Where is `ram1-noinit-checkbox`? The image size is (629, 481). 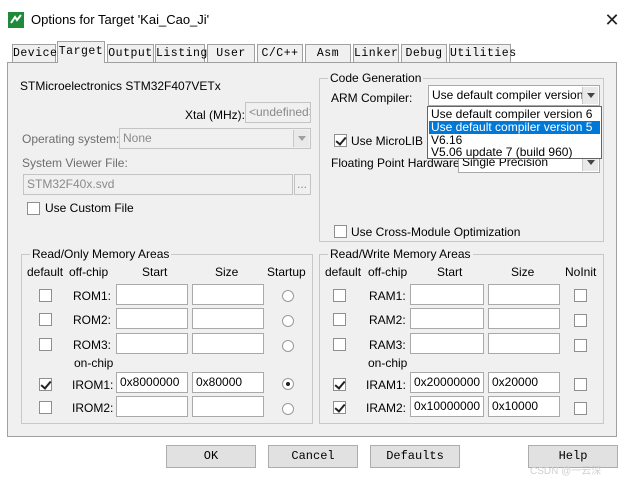 ram1-noinit-checkbox is located at coordinates (580, 295).